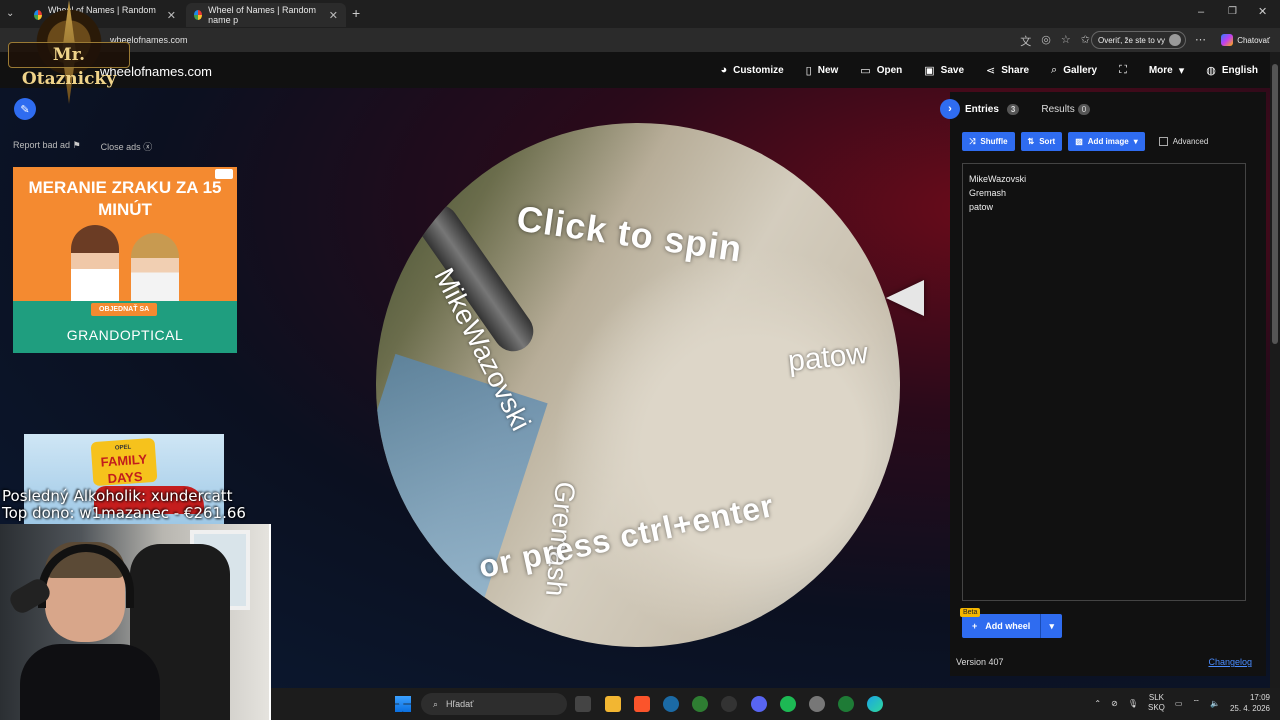  Describe the element at coordinates (1085, 41) in the screenshot. I see `favorites-list-icon: ✩` at that location.